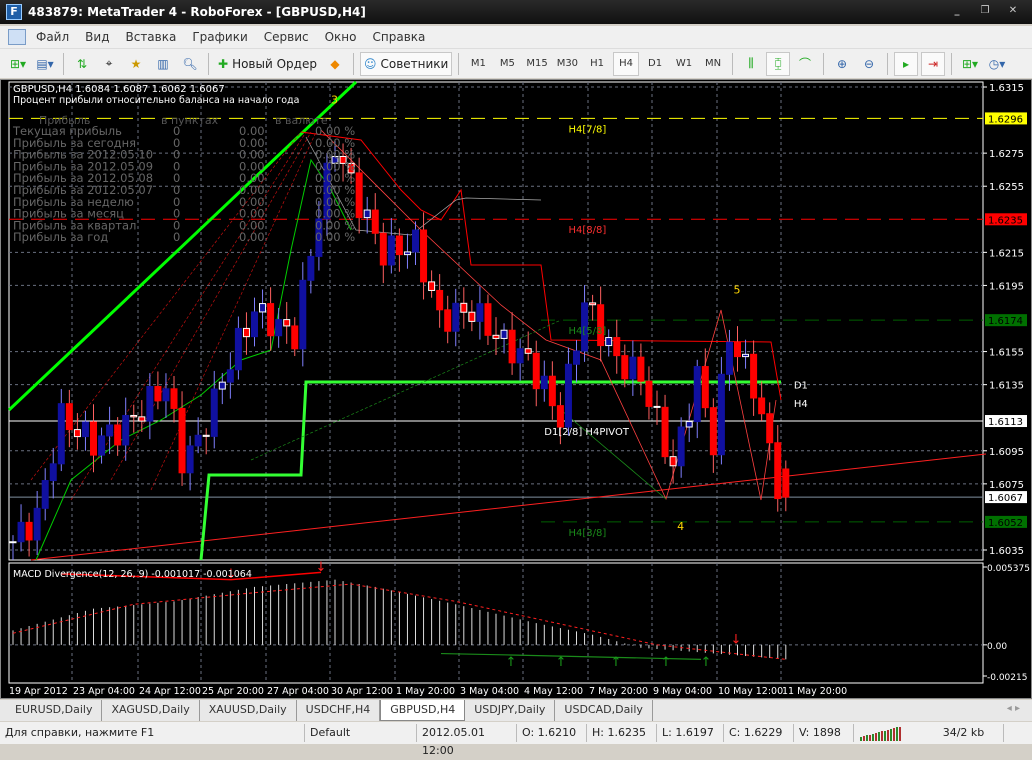 The height and width of the screenshot is (760, 1032). Describe the element at coordinates (1006, 286) in the screenshot. I see `price-tick-label: 1.6195` at that location.